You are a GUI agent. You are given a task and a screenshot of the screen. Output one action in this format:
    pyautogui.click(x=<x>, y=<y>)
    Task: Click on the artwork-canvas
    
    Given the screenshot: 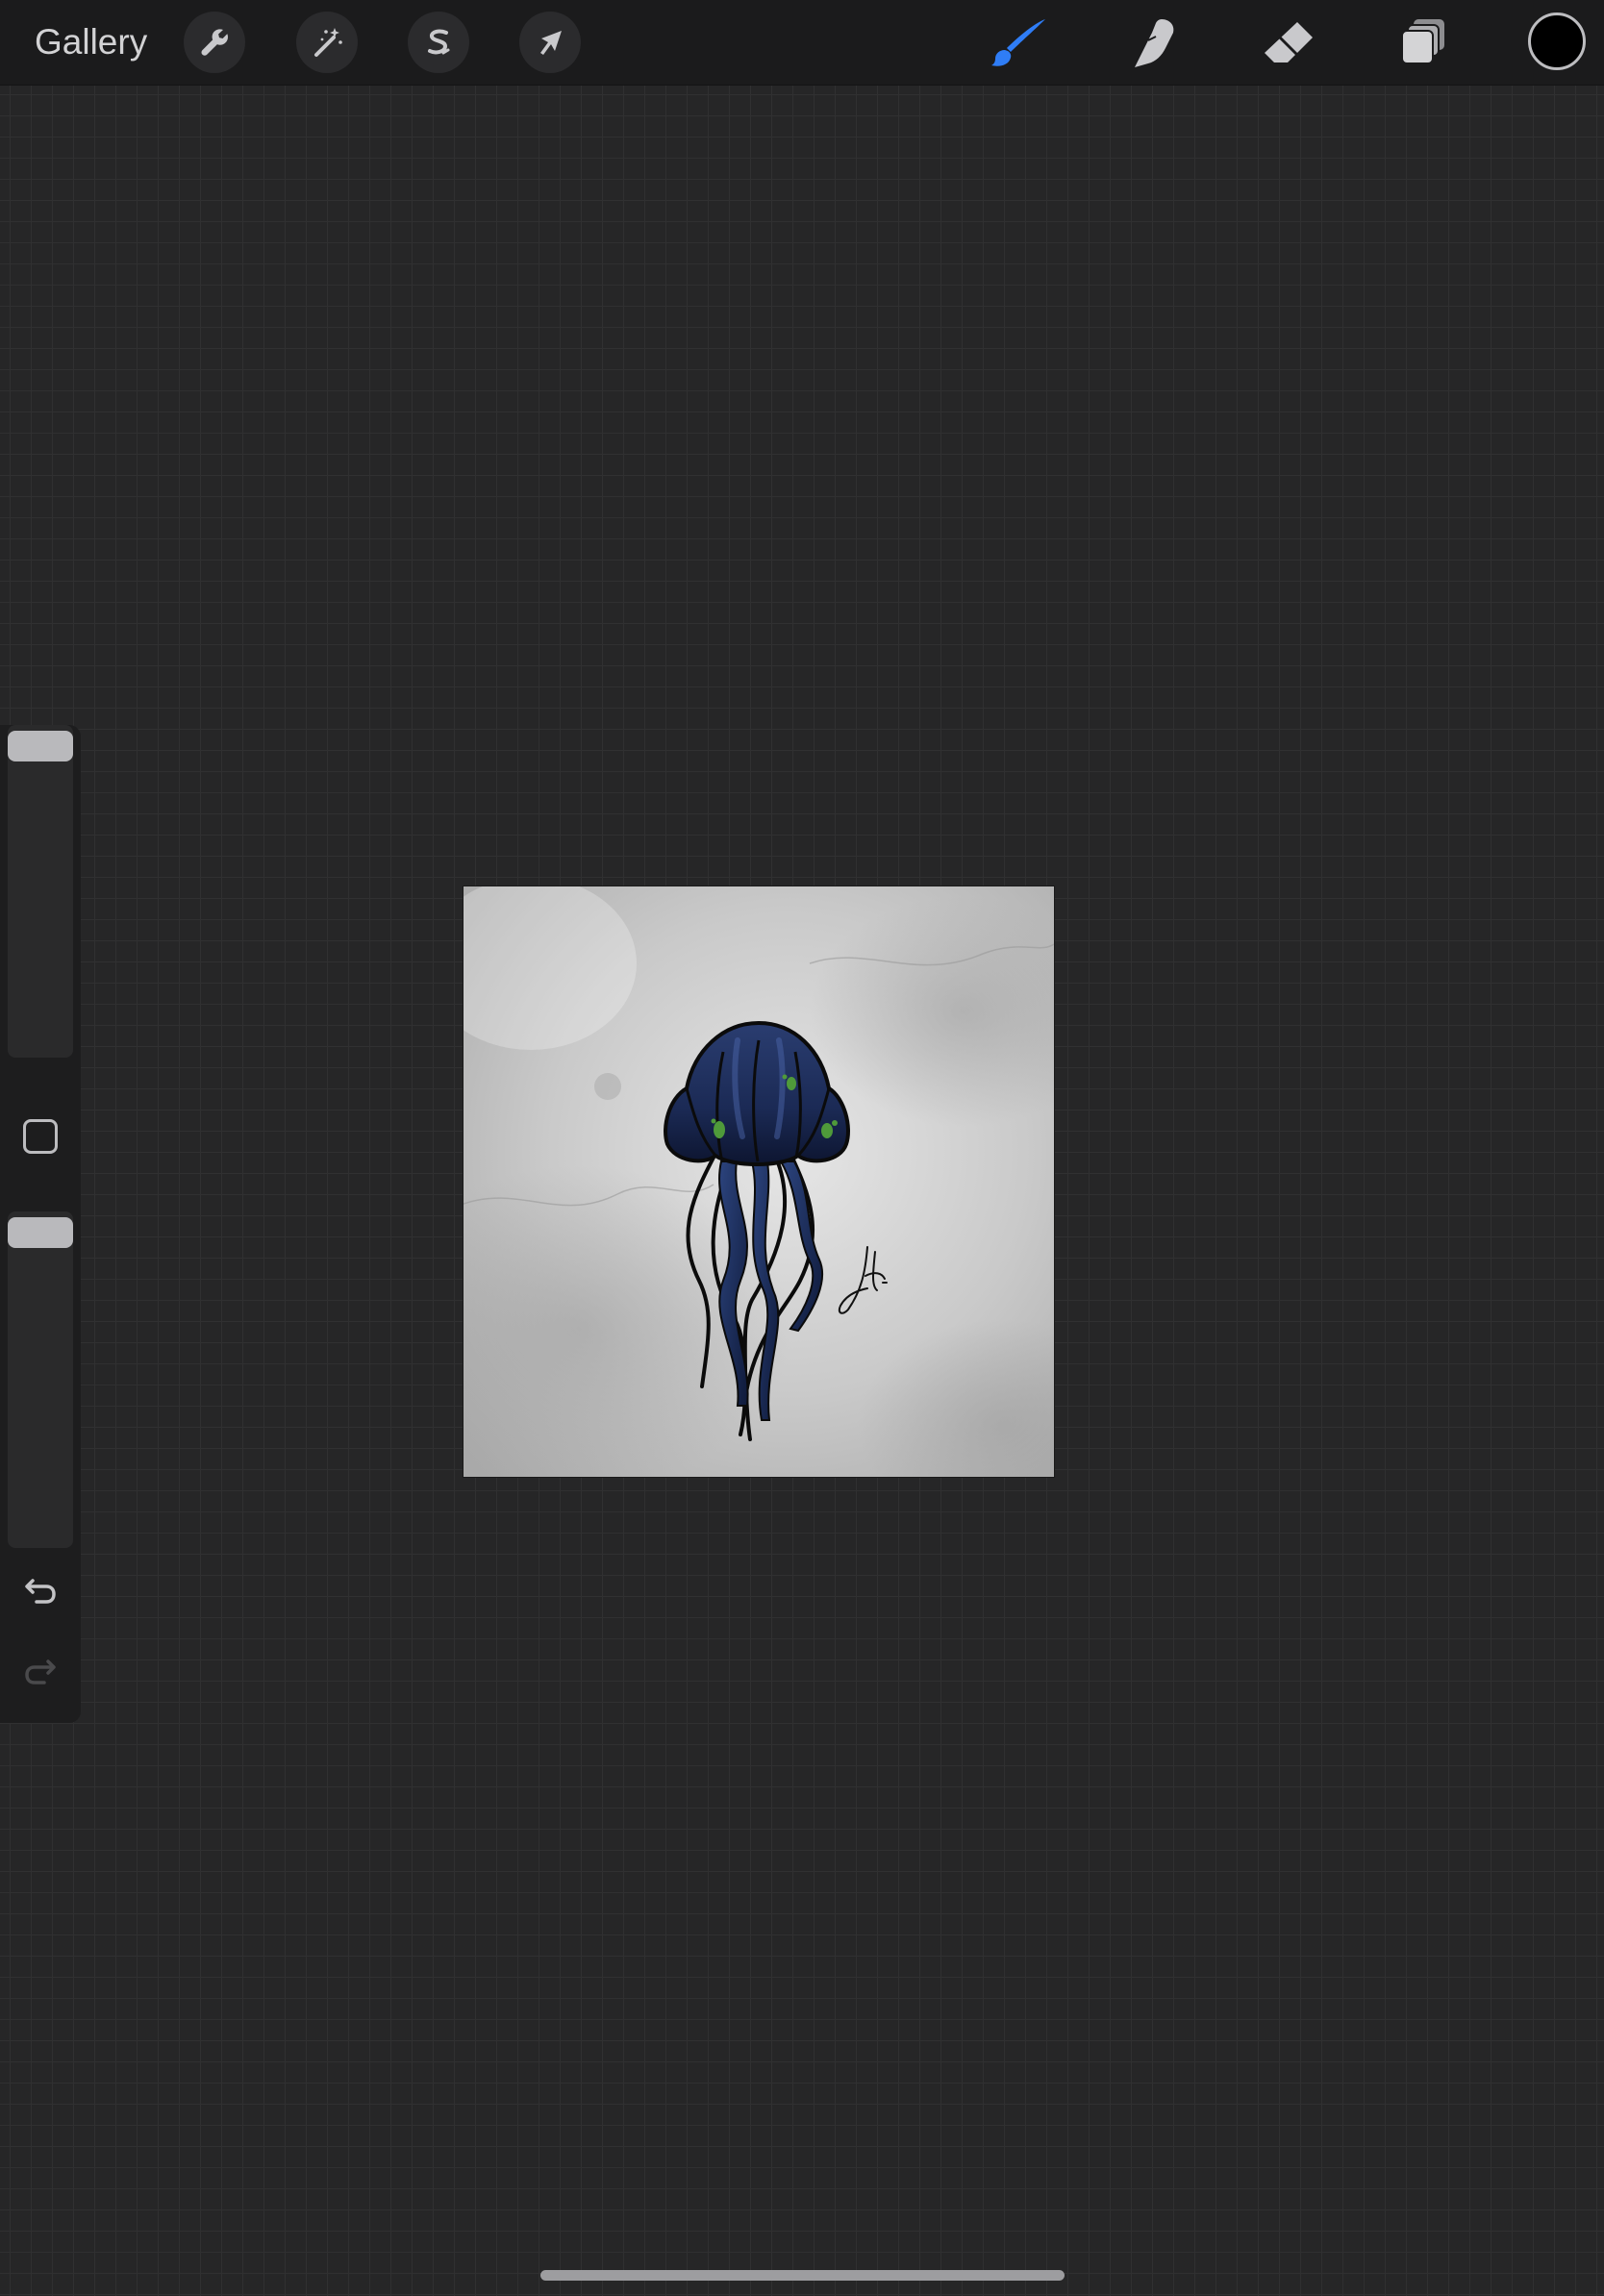 What is the action you would take?
    pyautogui.click(x=759, y=1181)
    